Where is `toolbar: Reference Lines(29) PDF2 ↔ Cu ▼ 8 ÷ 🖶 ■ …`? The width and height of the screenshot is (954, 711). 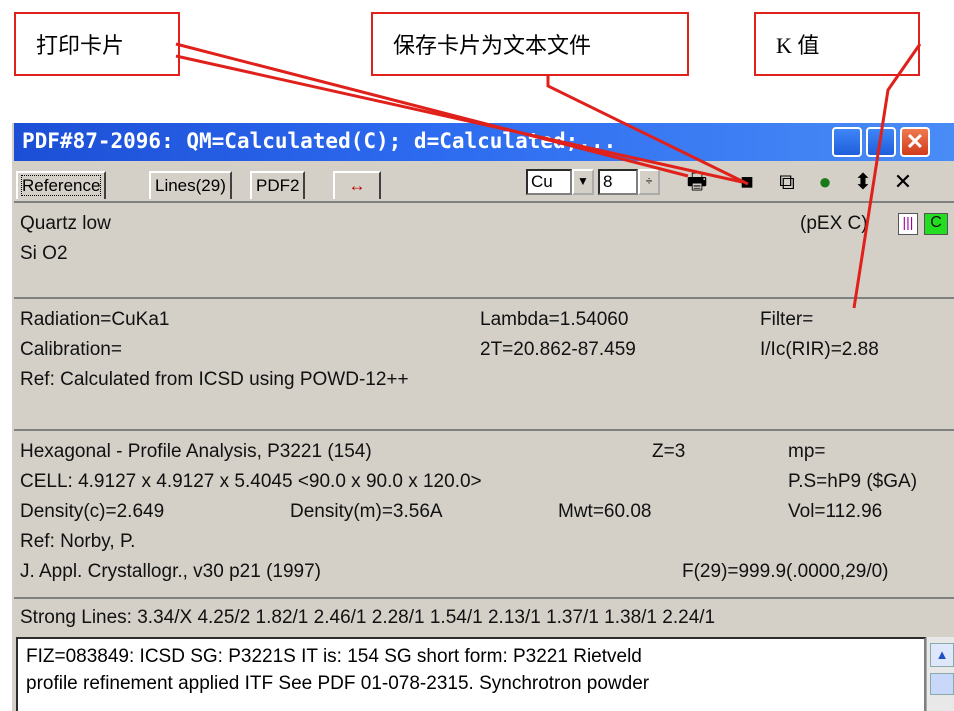 toolbar: Reference Lines(29) PDF2 ↔ Cu ▼ 8 ÷ 🖶 ■ … is located at coordinates (484, 181).